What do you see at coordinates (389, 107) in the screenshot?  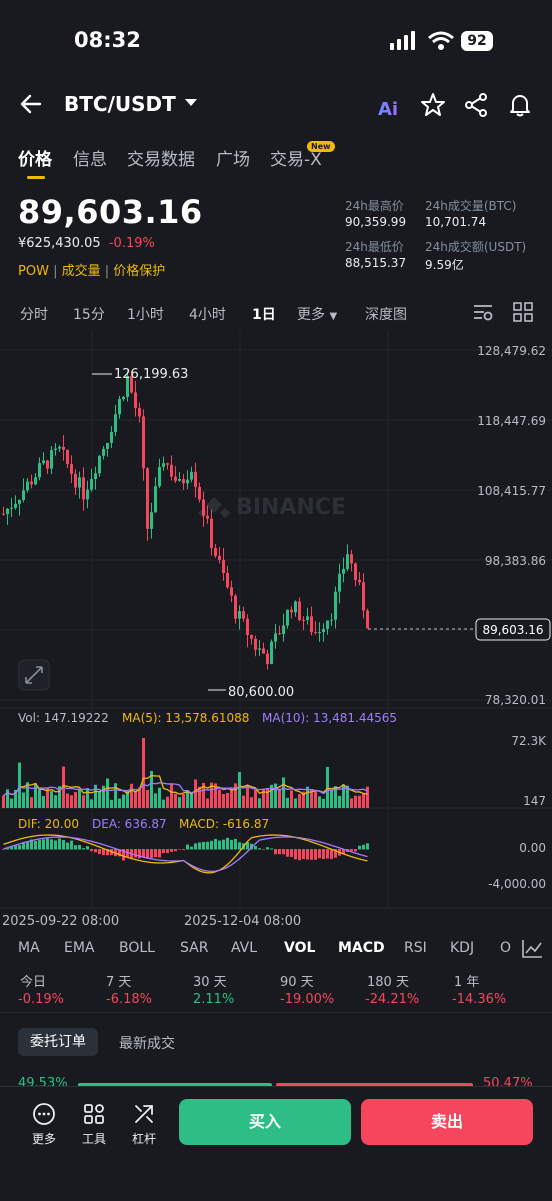 I see `ai-icon: Ai` at bounding box center [389, 107].